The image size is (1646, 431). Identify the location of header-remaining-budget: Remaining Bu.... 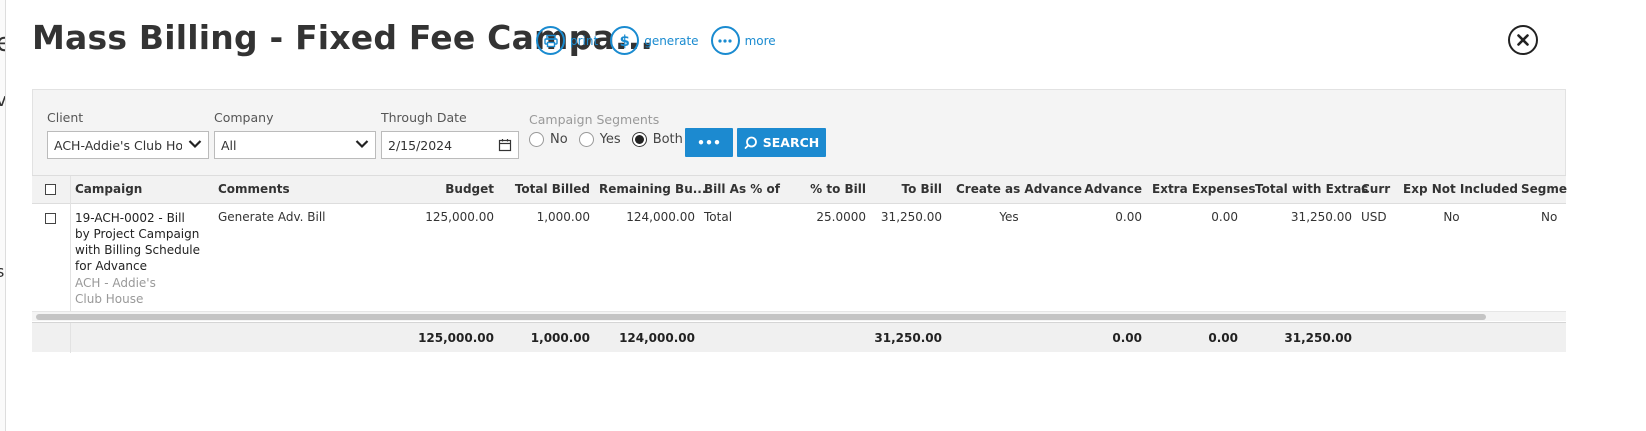
(652, 189).